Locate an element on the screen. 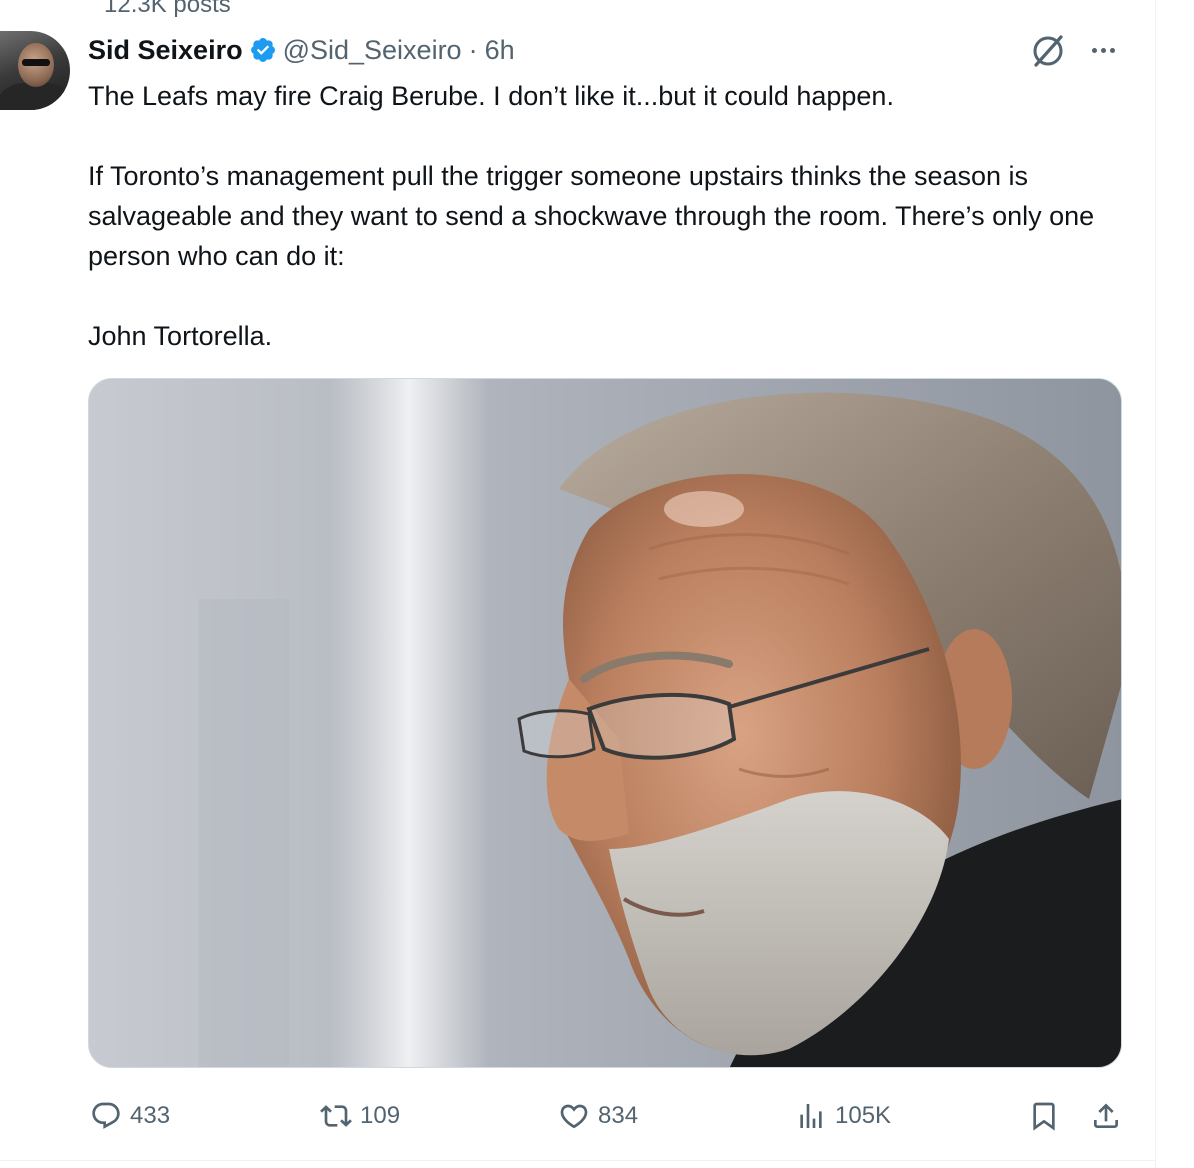  reply-icon is located at coordinates (106, 1115).